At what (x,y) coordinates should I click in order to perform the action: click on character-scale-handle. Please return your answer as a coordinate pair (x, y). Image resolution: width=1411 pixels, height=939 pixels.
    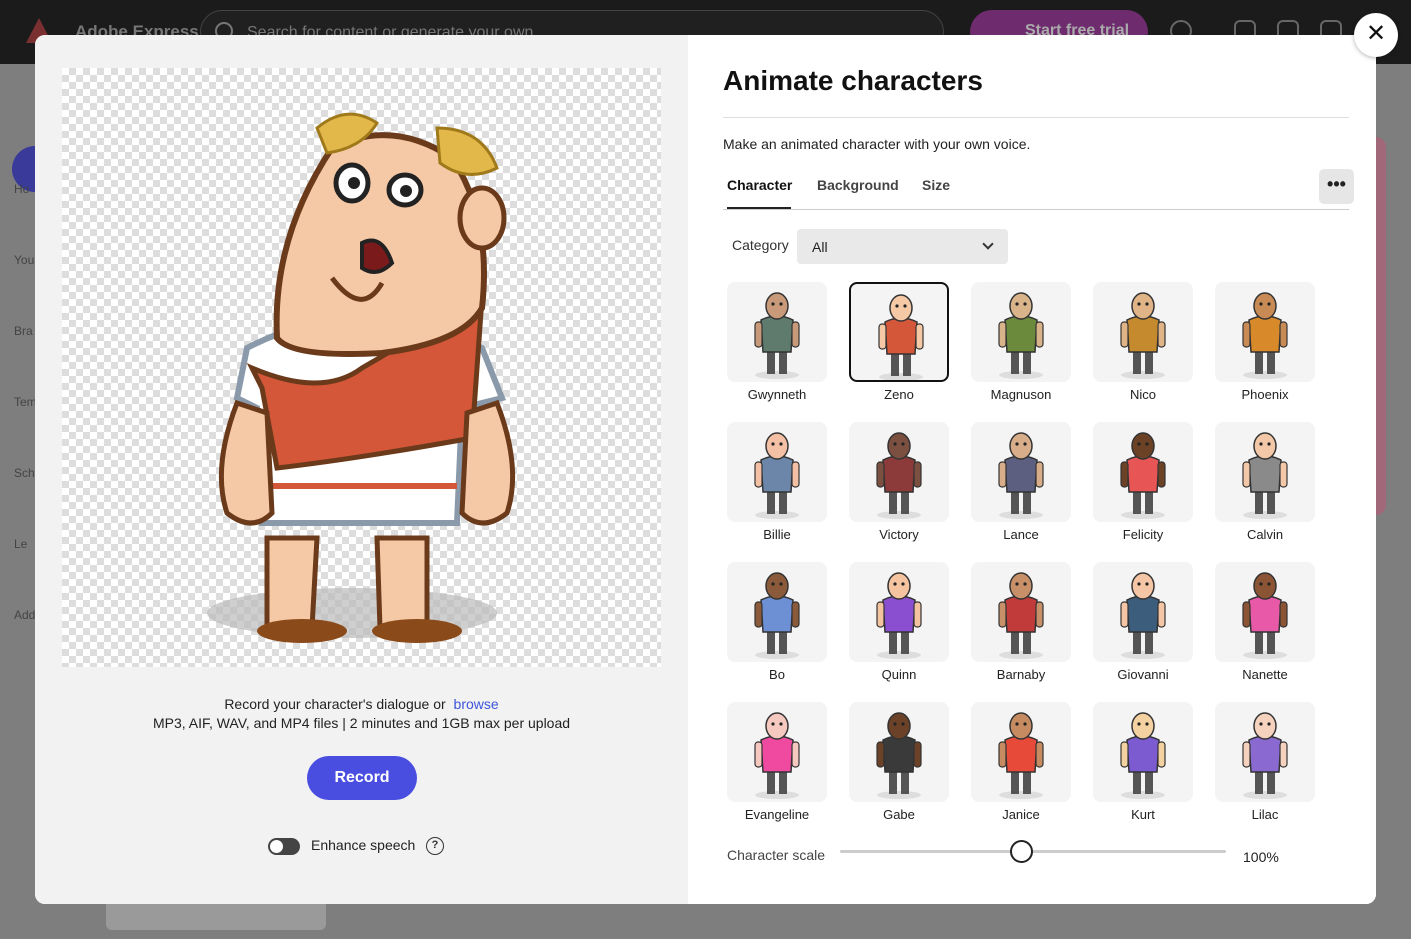
    Looking at the image, I should click on (1022, 851).